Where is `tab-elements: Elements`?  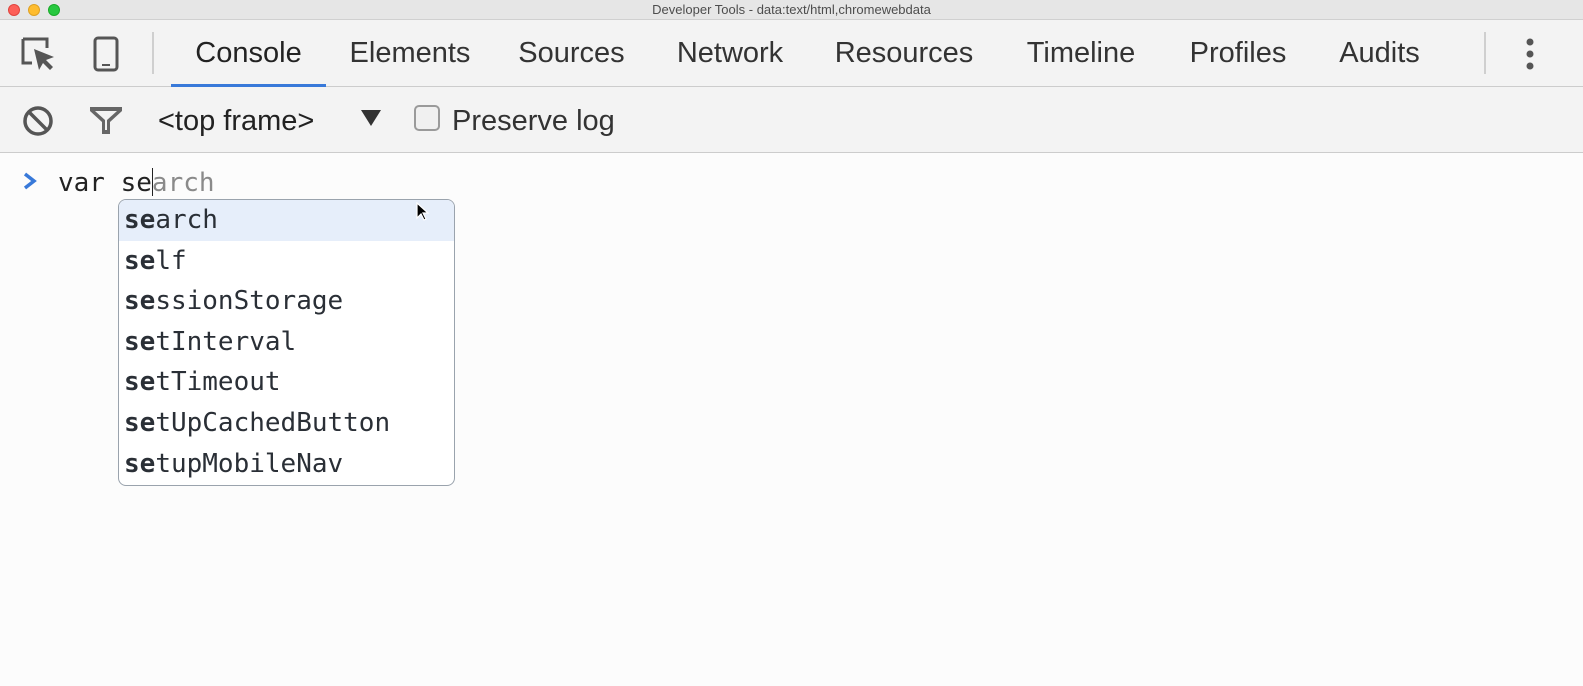
tab-elements: Elements is located at coordinates (410, 53).